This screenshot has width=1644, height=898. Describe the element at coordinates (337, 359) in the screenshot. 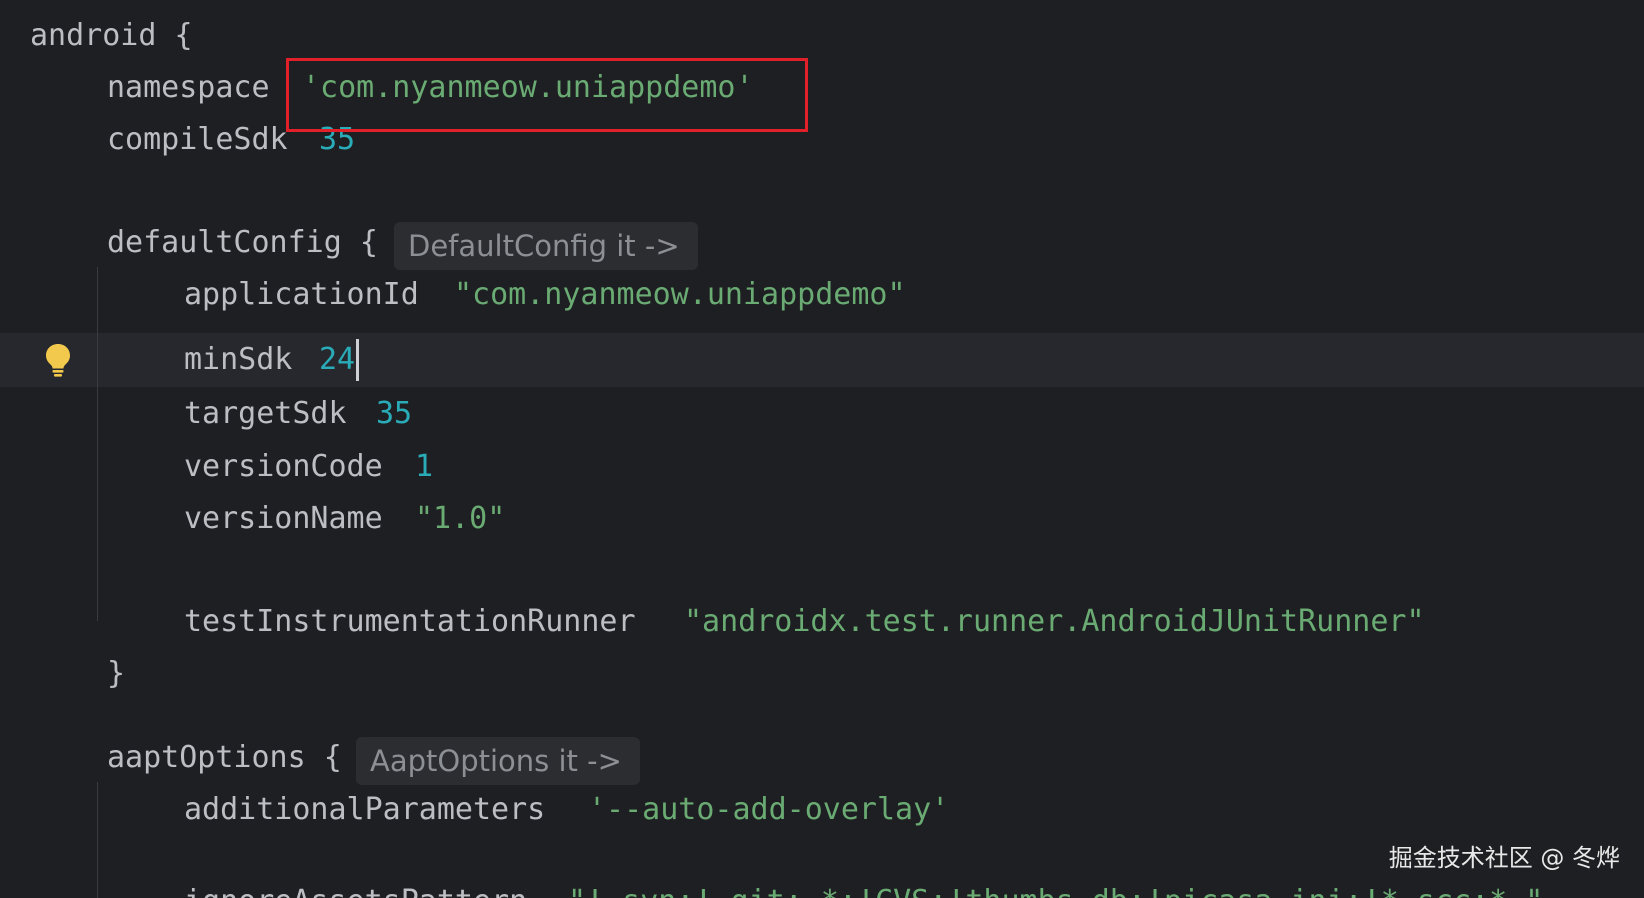

I see `number-literal: 24` at that location.